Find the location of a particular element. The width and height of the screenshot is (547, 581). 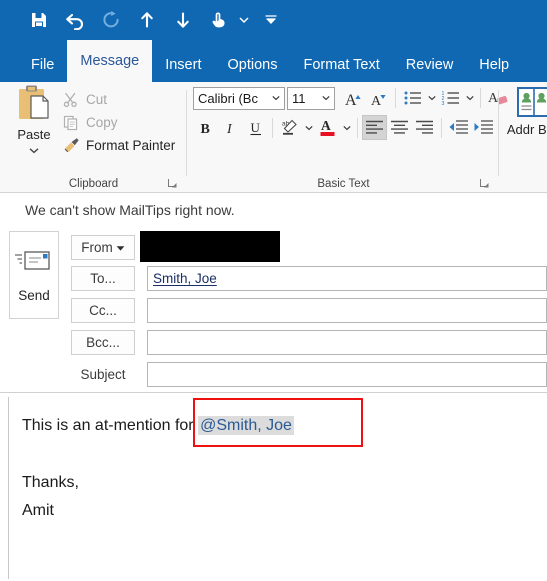

subject-label: Subject is located at coordinates (103, 374).